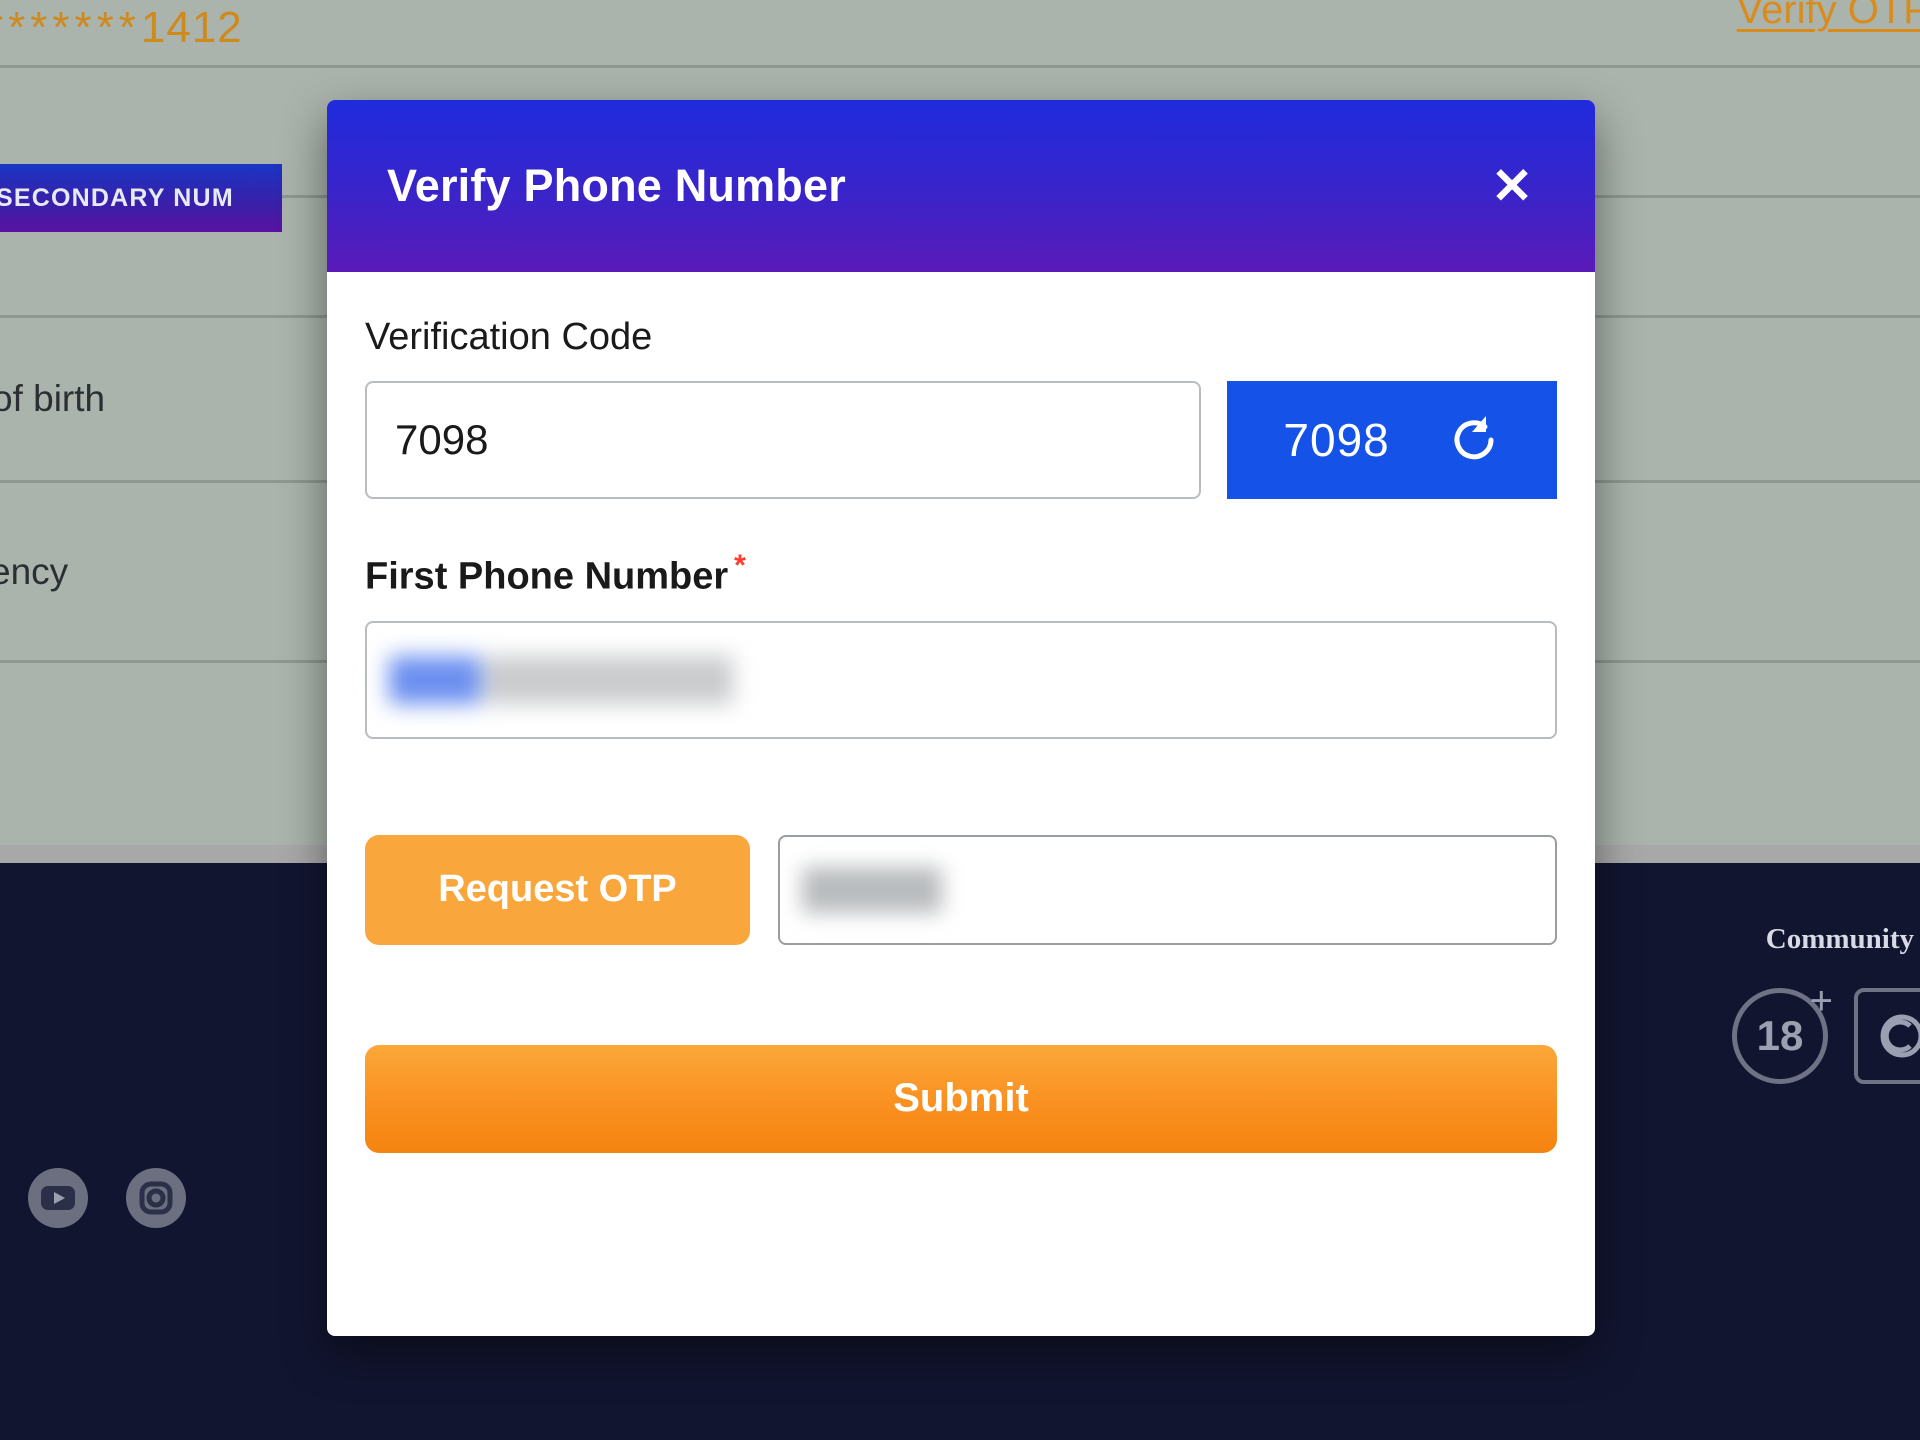 Image resolution: width=1920 pixels, height=1440 pixels. Describe the element at coordinates (1887, 1036) in the screenshot. I see `certification-icon` at that location.